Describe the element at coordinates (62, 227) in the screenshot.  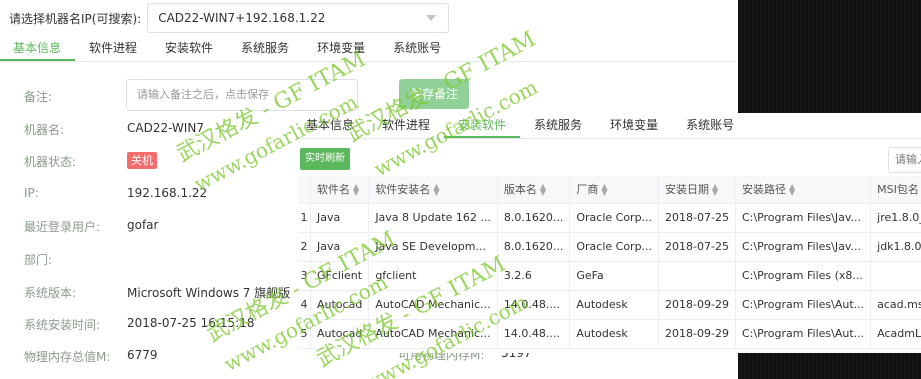
I see `last-user-label: 最近登录用户:` at that location.